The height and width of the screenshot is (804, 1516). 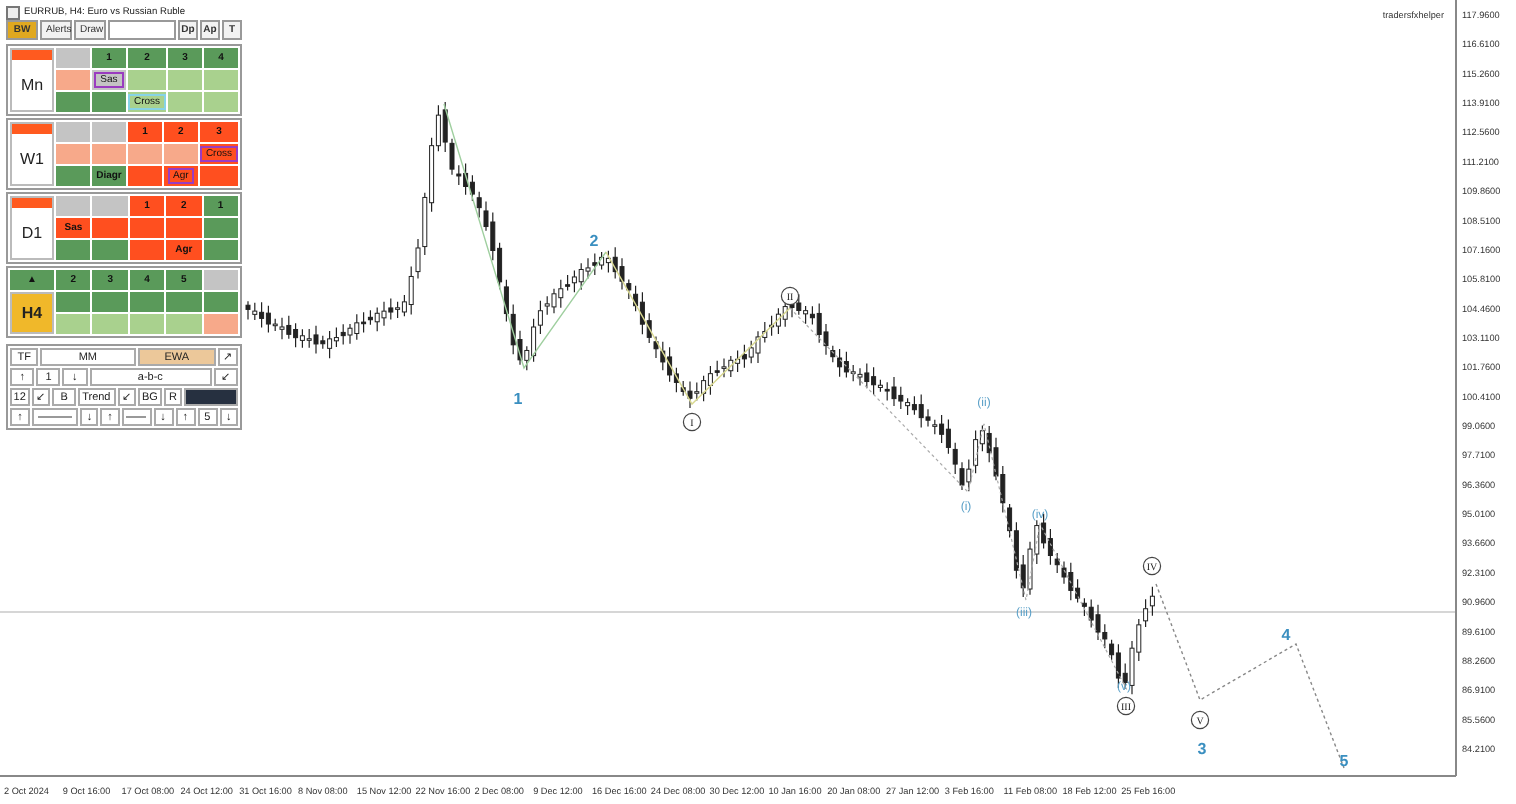 I want to click on chart-icon, so click(x=13, y=12).